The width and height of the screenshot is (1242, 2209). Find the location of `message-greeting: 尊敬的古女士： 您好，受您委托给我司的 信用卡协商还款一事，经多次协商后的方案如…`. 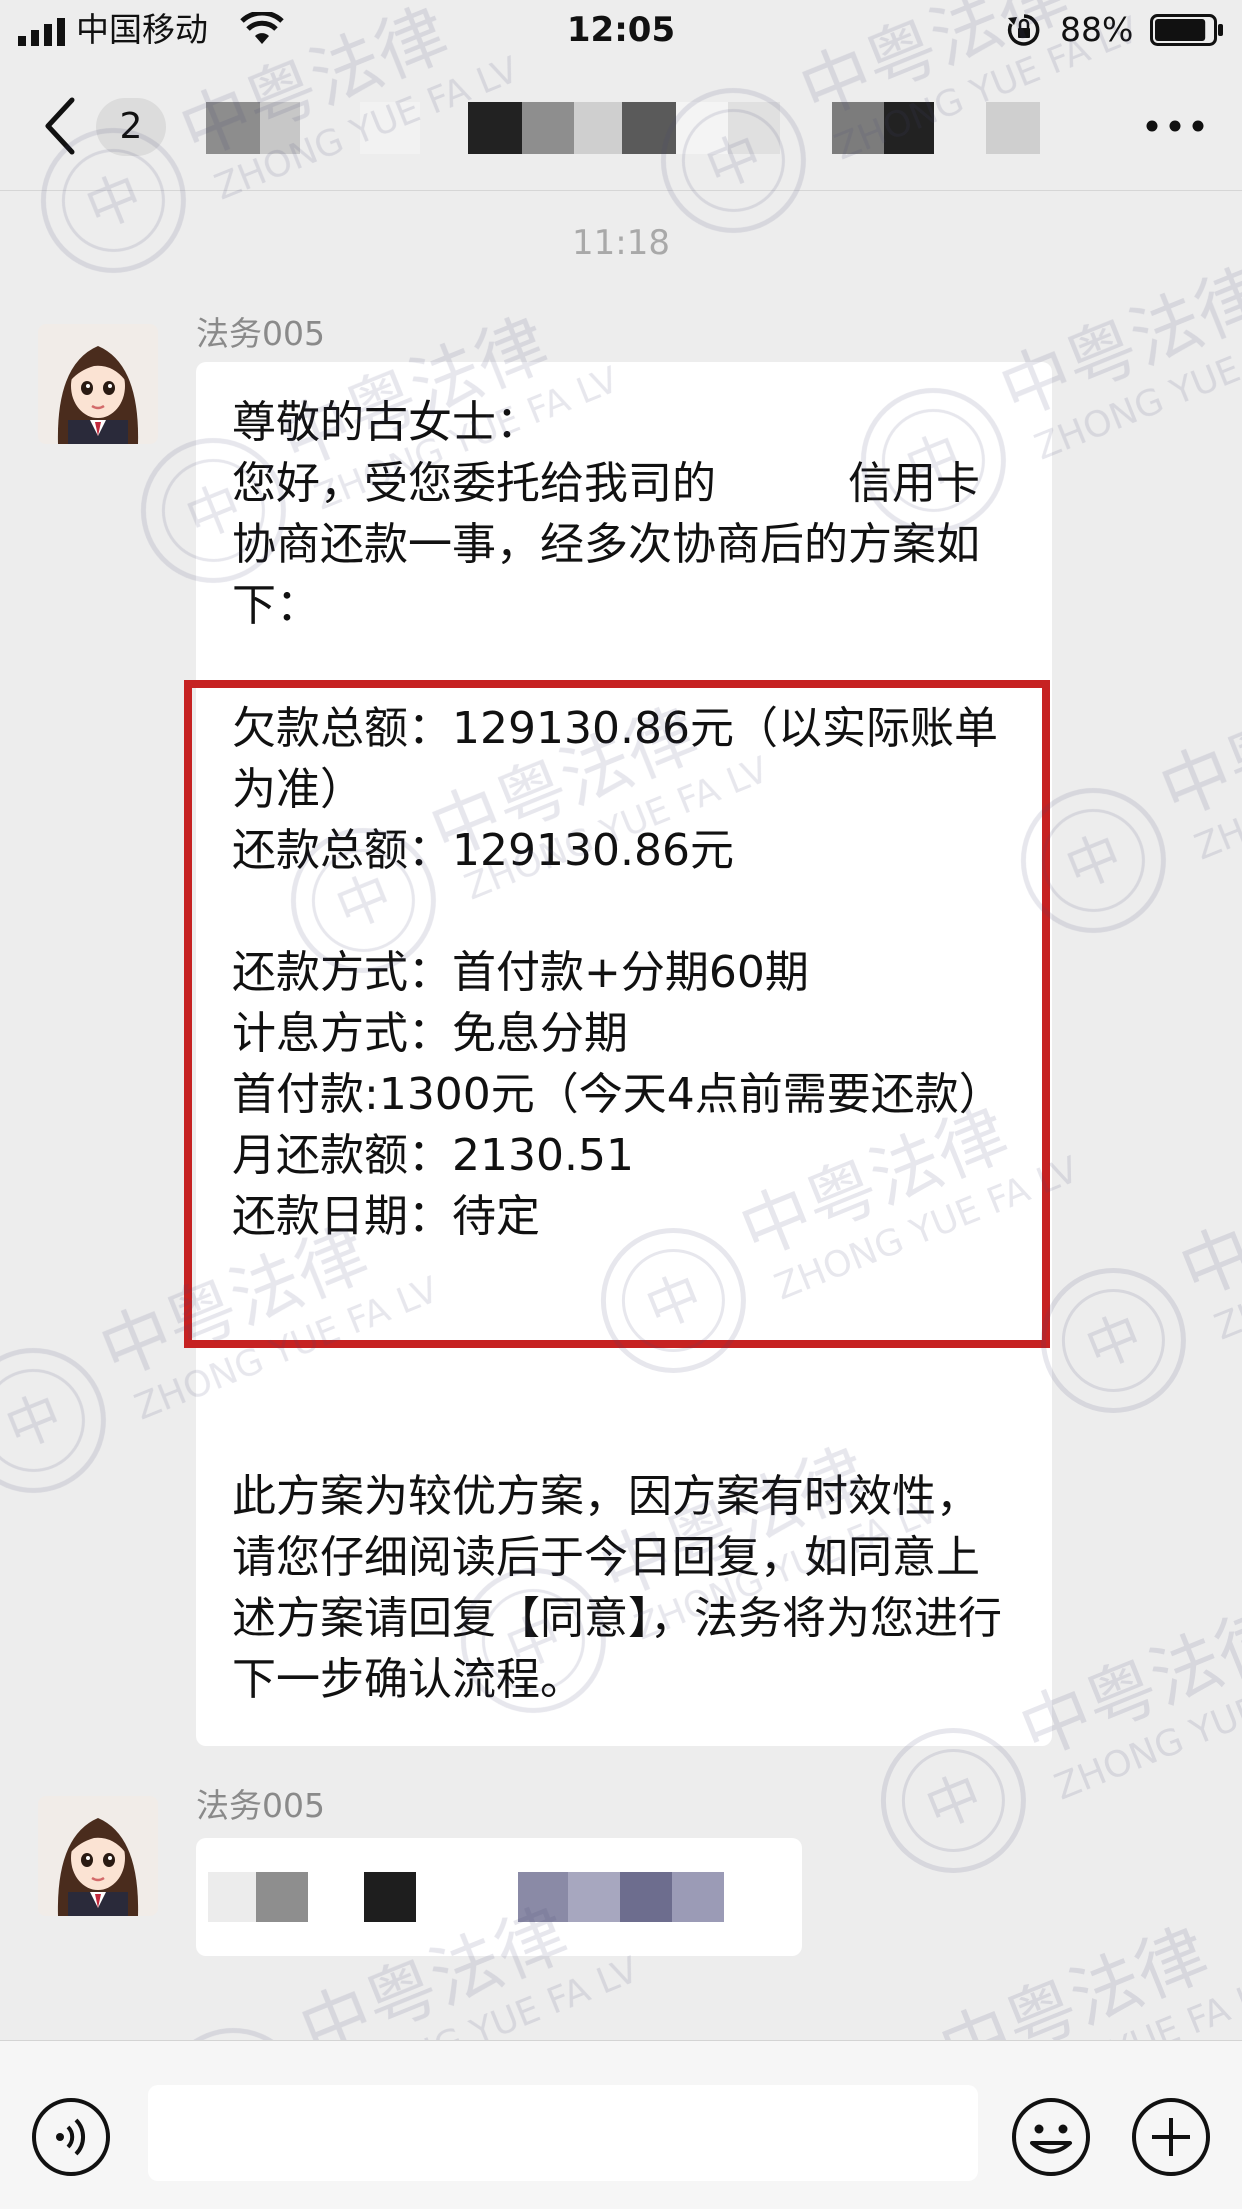

message-greeting: 尊敬的古女士： 您好，受您委托给我司的 信用卡协商还款一事，经多次协商后的方案如… is located at coordinates (606, 514).